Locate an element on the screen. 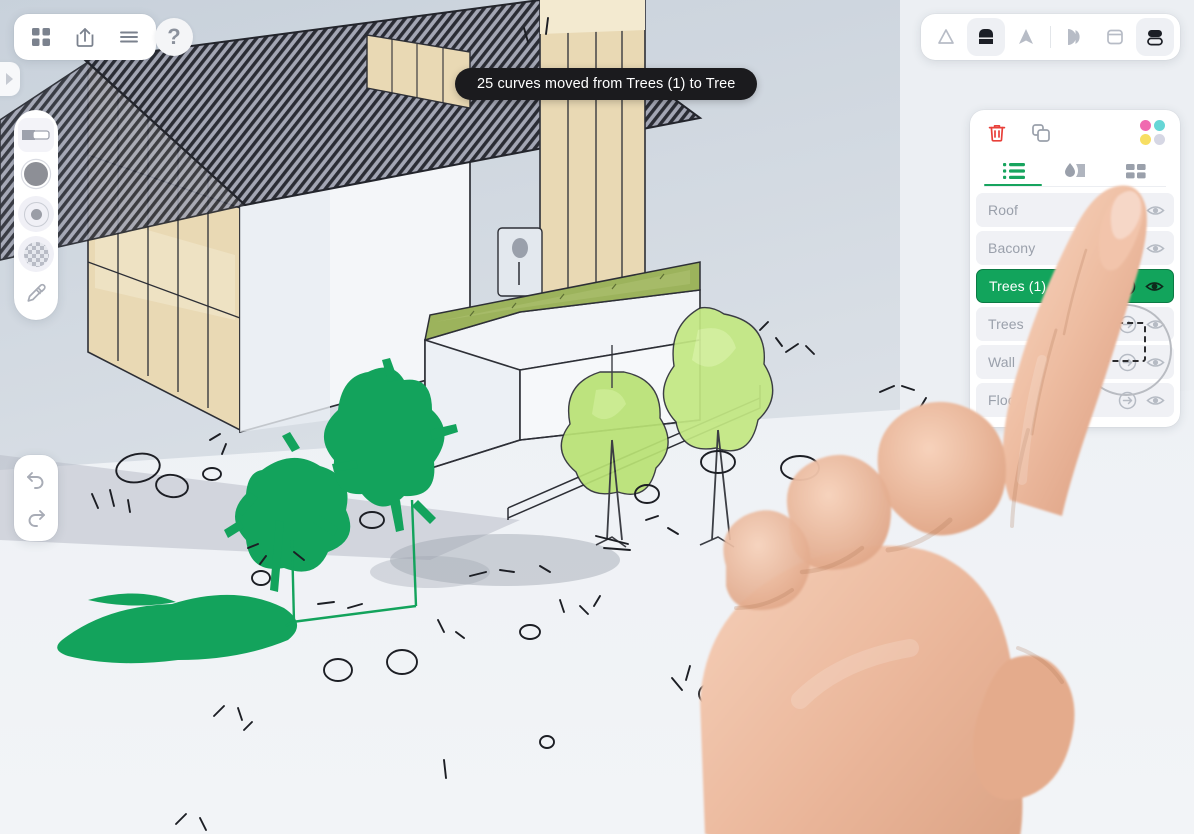  opacity-tool is located at coordinates (36, 254).